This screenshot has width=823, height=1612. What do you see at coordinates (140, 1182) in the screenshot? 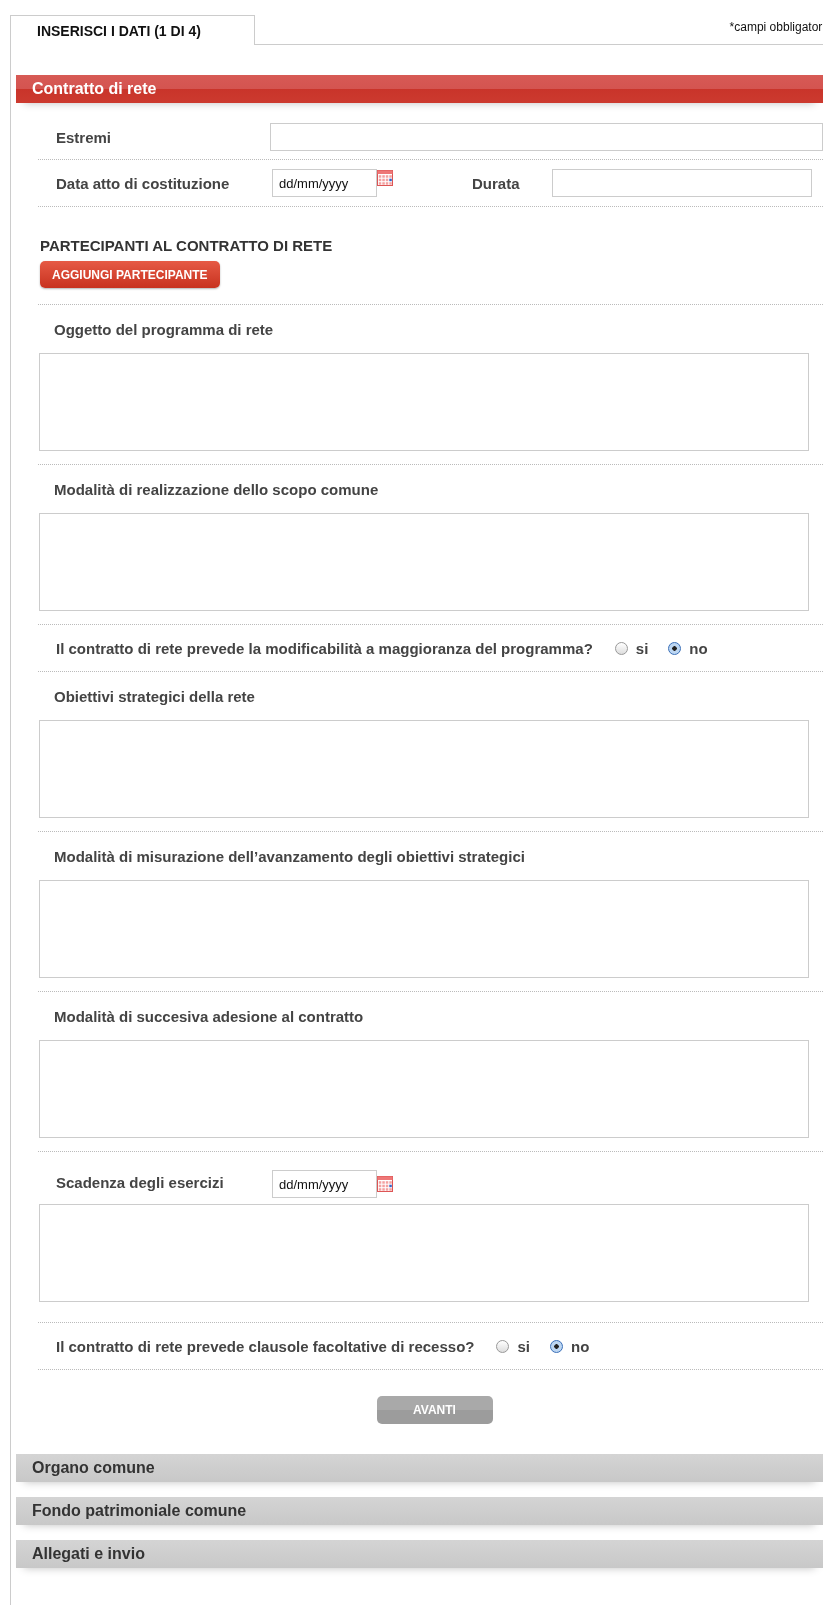
I see `field-label: Scadenza degli esercizi` at bounding box center [140, 1182].